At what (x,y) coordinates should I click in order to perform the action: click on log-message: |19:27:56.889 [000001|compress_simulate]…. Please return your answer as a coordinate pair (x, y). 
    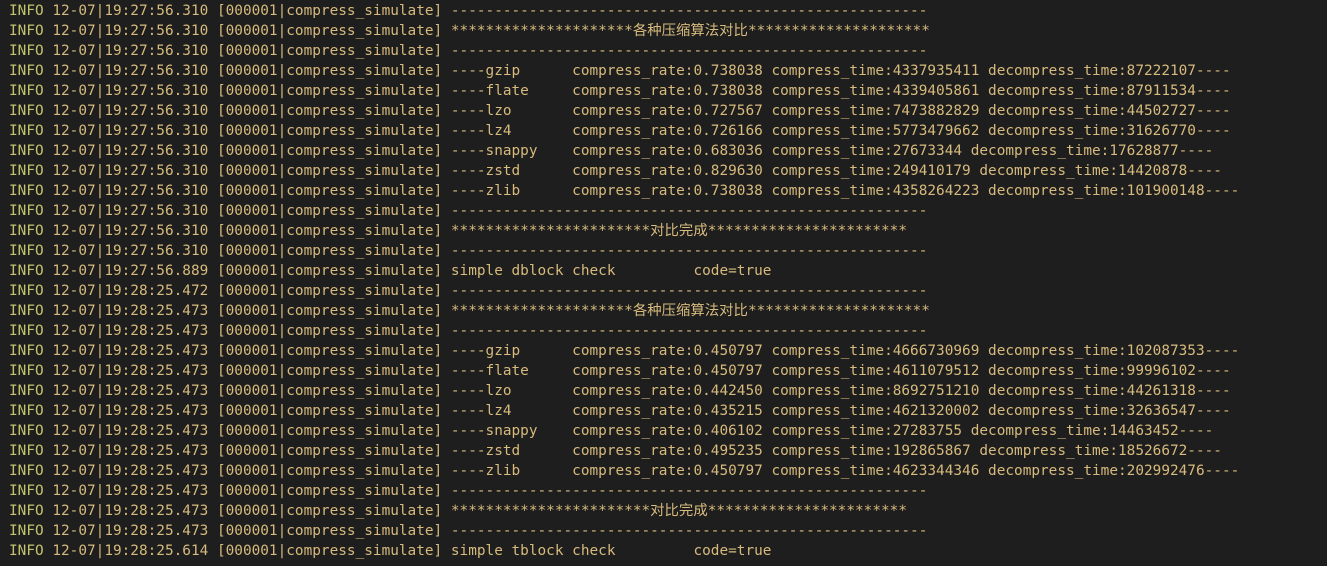
    Looking at the image, I should click on (433, 271).